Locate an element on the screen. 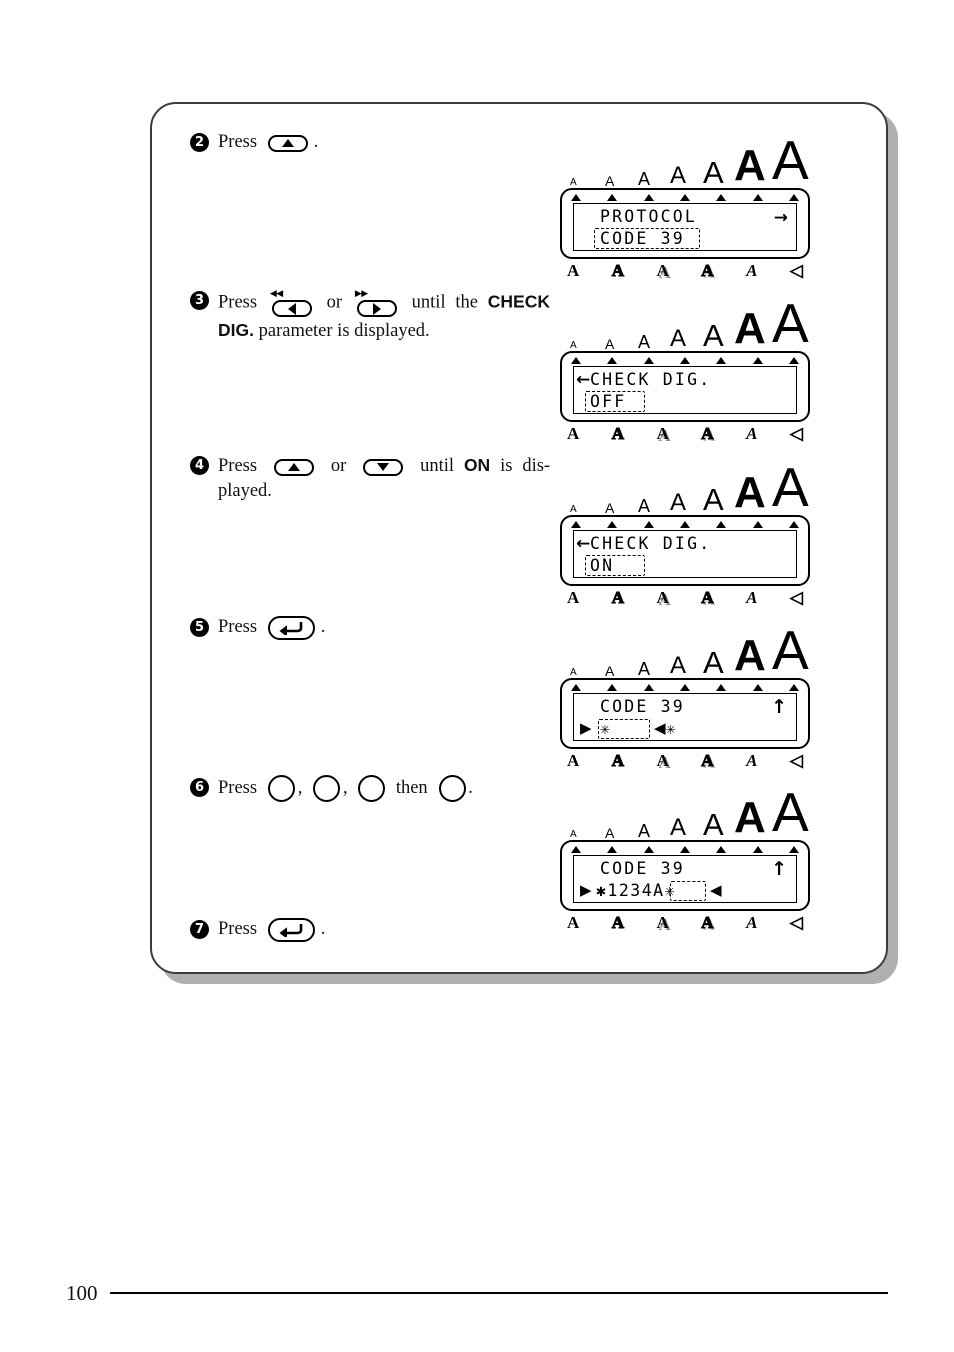  step-4-until-label: until is located at coordinates (437, 466).